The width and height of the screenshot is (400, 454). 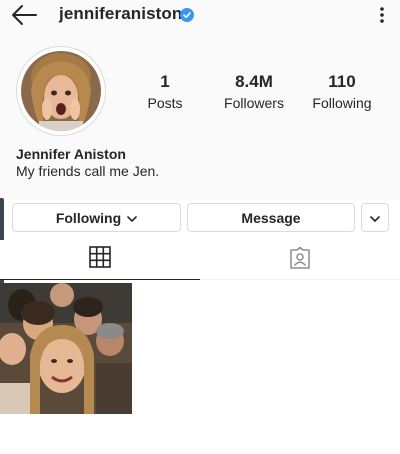 I want to click on grid-icon, so click(x=100, y=259).